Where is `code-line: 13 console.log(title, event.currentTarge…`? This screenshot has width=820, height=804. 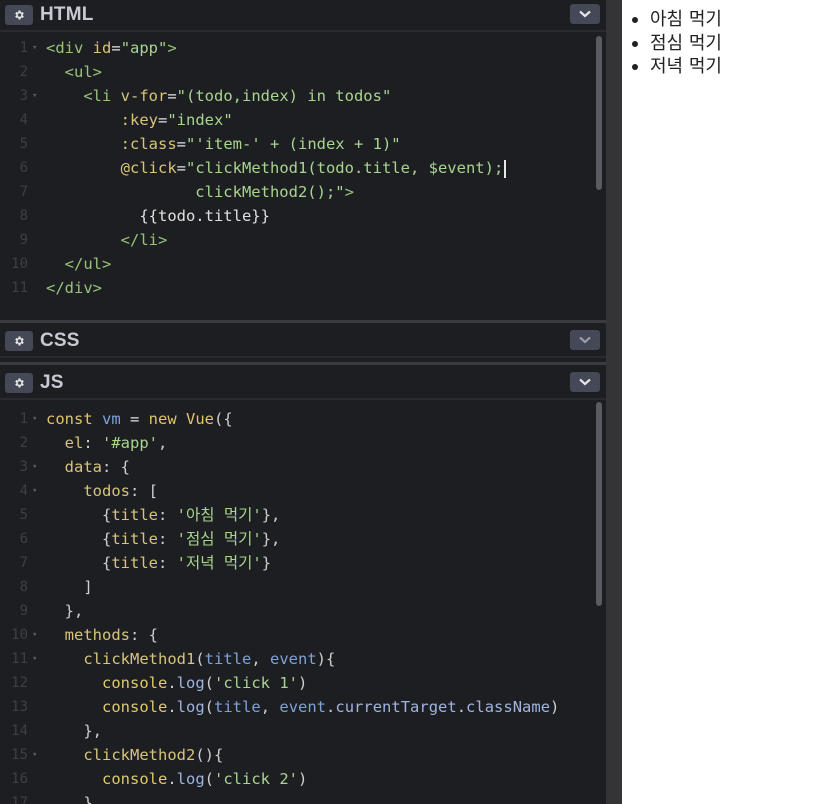 code-line: 13 console.log(title, event.currentTarge… is located at coordinates (295, 707).